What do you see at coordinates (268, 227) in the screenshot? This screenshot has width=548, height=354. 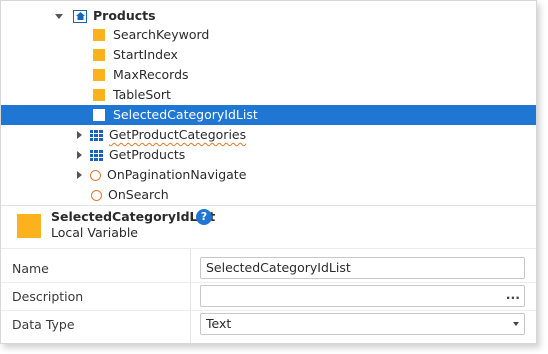 I see `properties-header: SelectedCategoryIdList ? Local Variable` at bounding box center [268, 227].